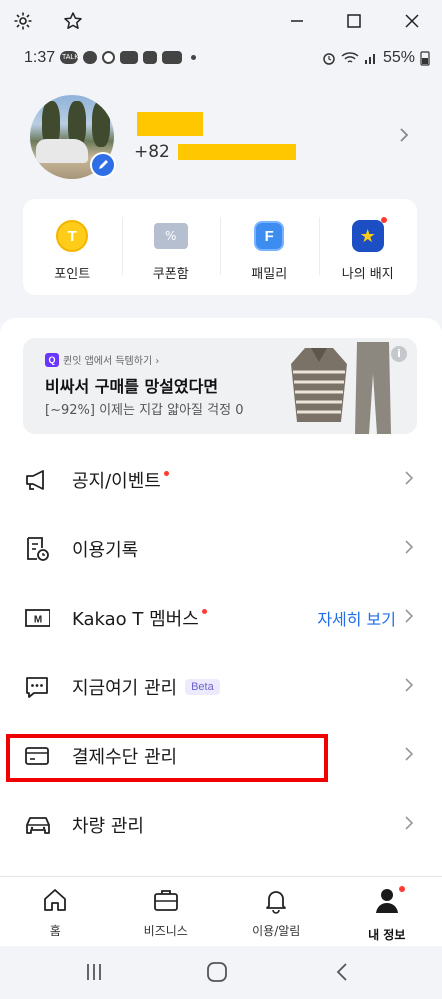  I want to click on status-bar: 1:37 TALK 55%, so click(221, 59).